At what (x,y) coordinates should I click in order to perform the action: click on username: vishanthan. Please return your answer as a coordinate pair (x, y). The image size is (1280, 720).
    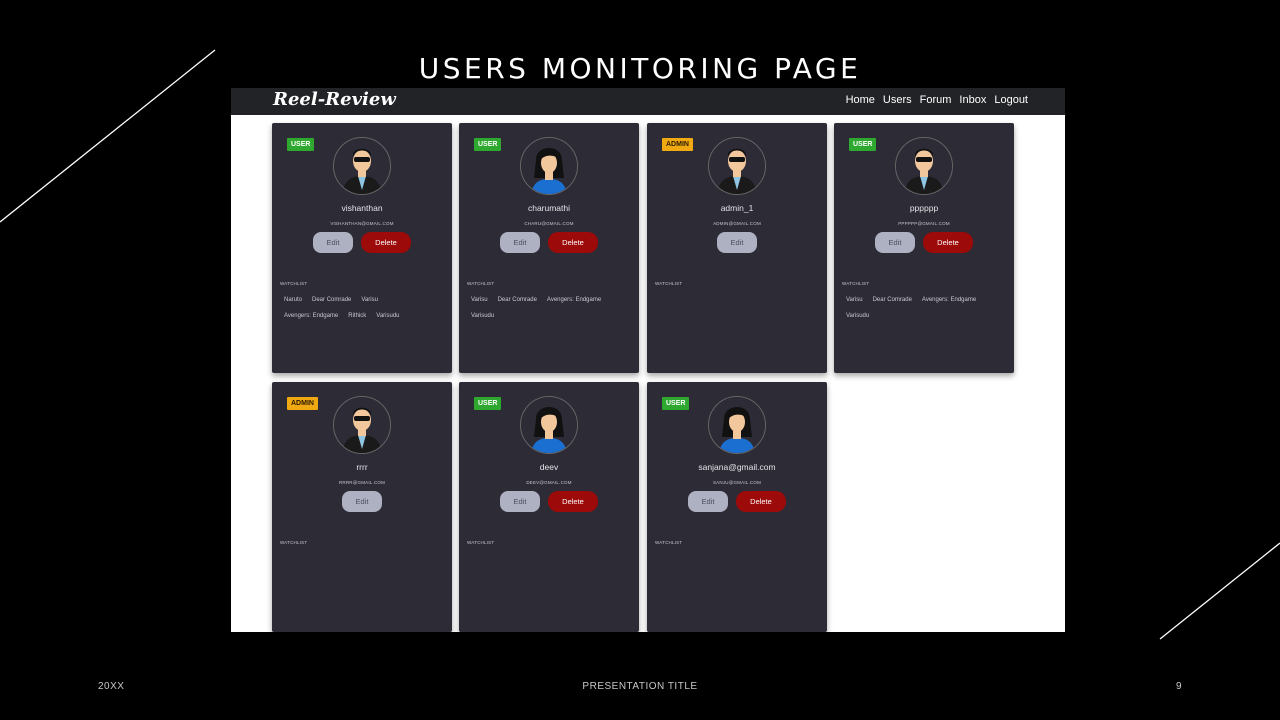
    Looking at the image, I should click on (362, 208).